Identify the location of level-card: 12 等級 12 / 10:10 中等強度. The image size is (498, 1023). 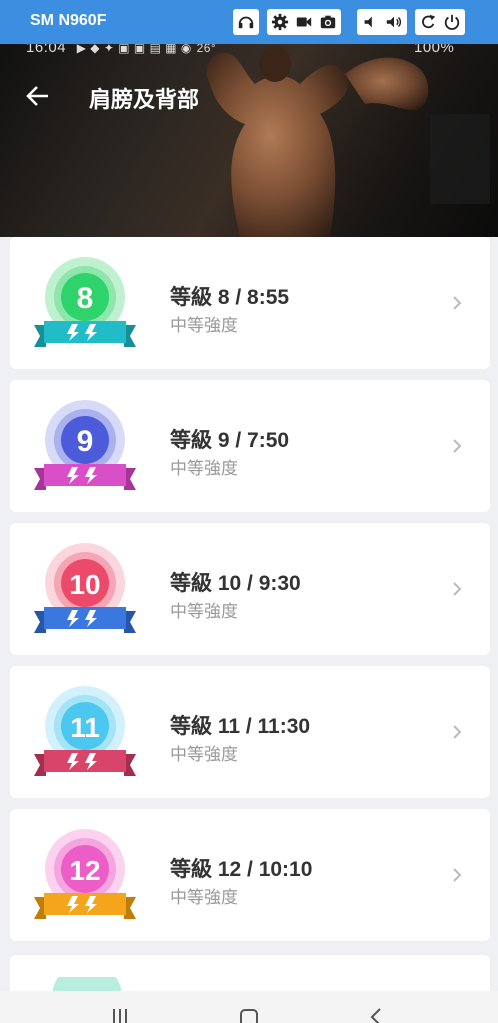
(250, 875).